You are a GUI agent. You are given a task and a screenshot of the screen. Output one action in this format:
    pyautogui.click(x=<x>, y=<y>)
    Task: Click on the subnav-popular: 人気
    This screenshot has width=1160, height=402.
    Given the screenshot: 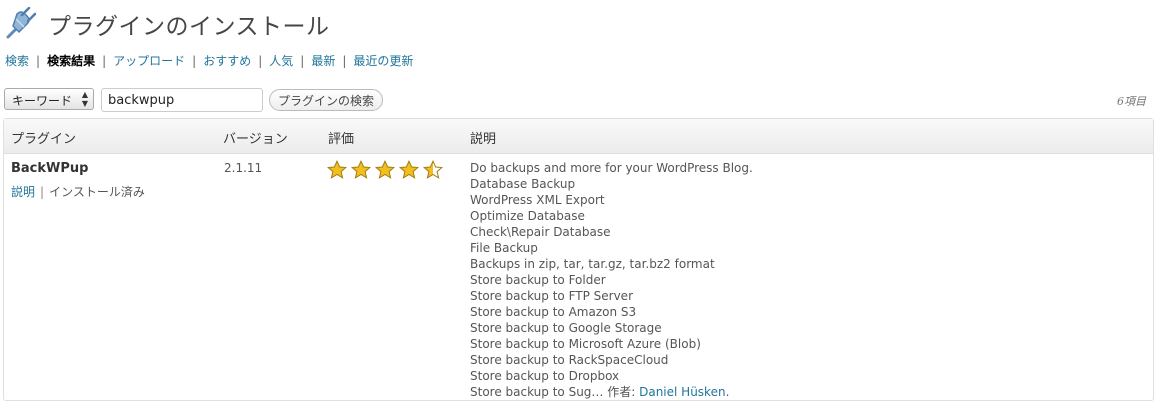 What is the action you would take?
    pyautogui.click(x=281, y=61)
    